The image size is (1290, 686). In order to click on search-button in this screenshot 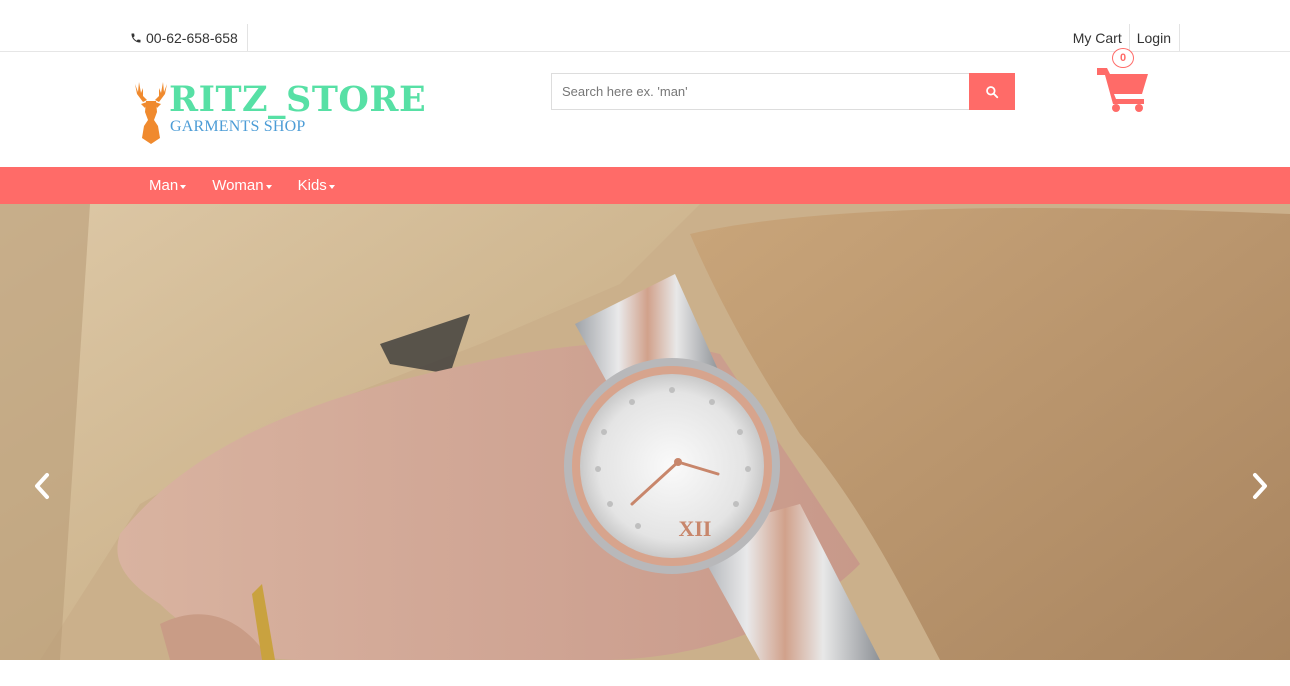, I will do `click(992, 91)`.